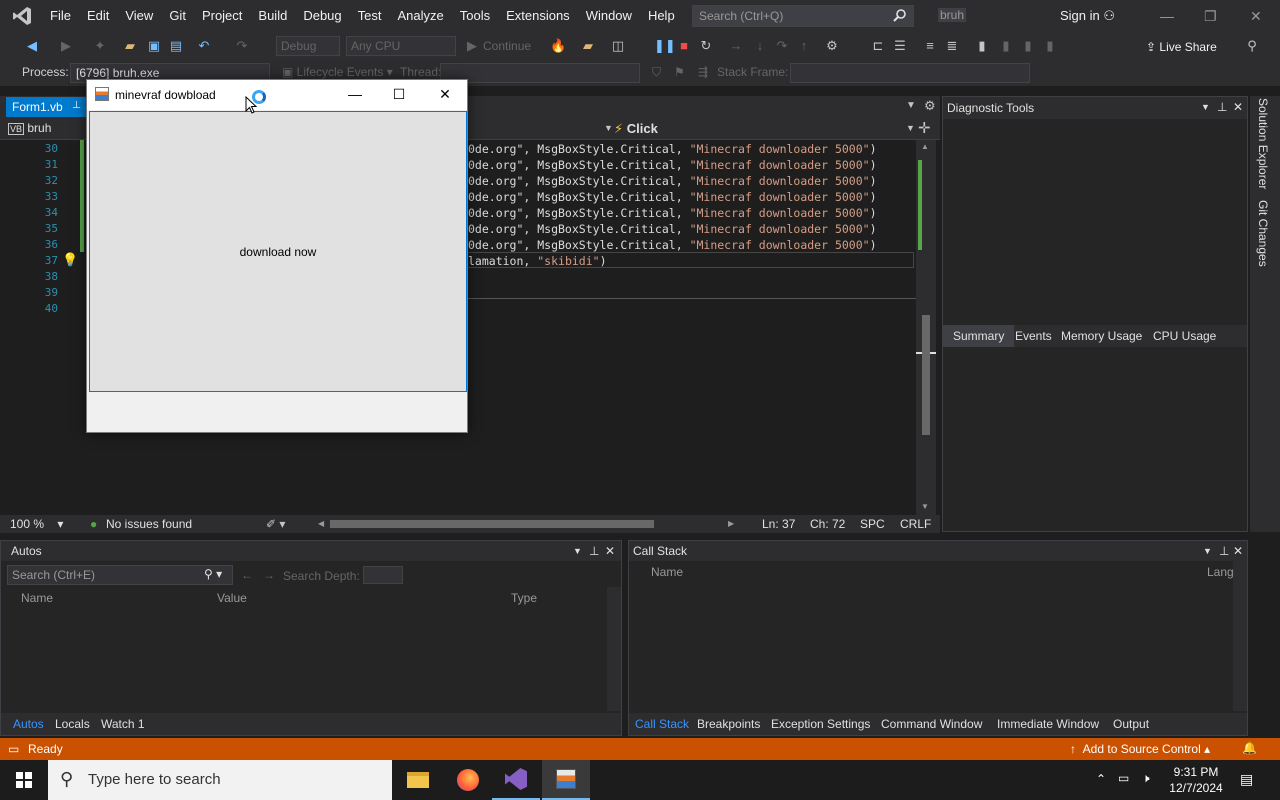 This screenshot has height=800, width=1280. Describe the element at coordinates (177, 16) in the screenshot. I see `menu-git: Git` at that location.